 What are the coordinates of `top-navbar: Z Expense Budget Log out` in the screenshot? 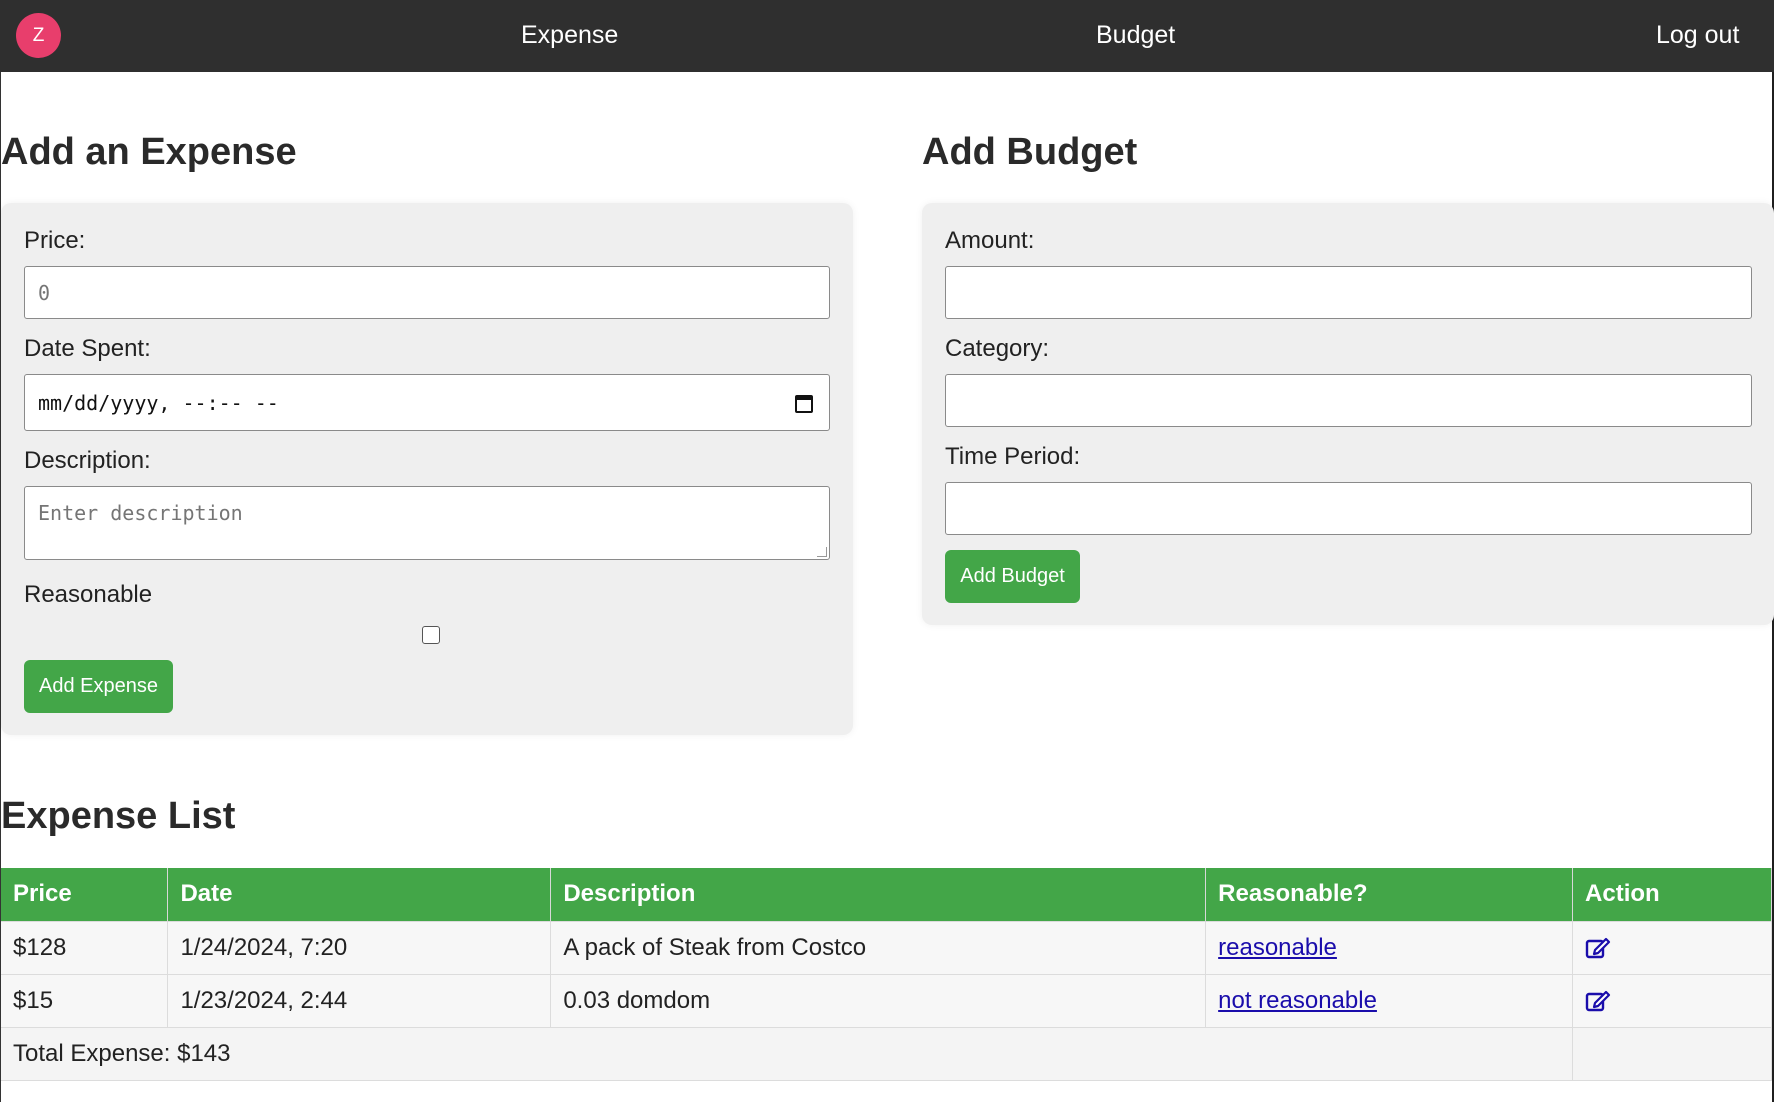 It's located at (887, 36).